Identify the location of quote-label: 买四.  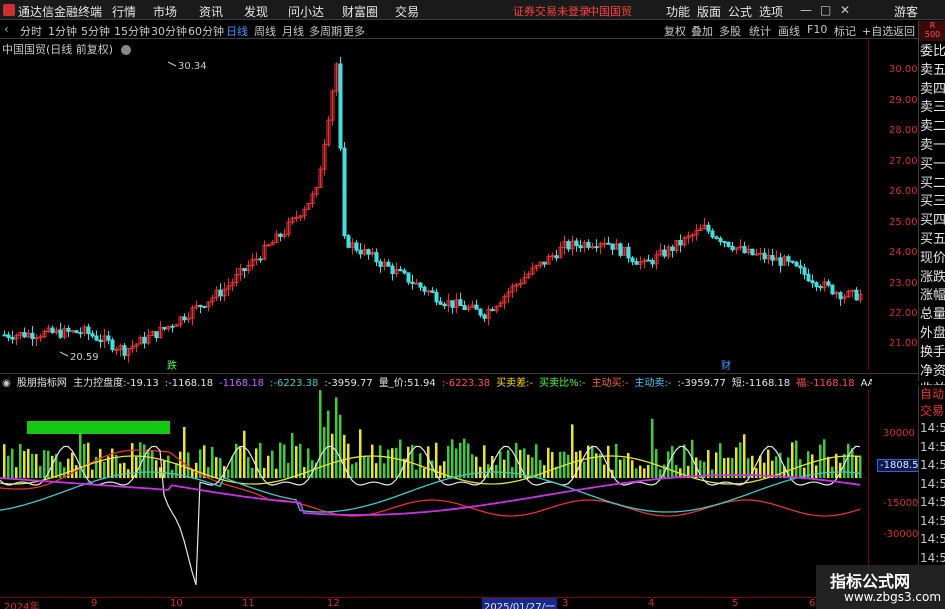
(932, 221).